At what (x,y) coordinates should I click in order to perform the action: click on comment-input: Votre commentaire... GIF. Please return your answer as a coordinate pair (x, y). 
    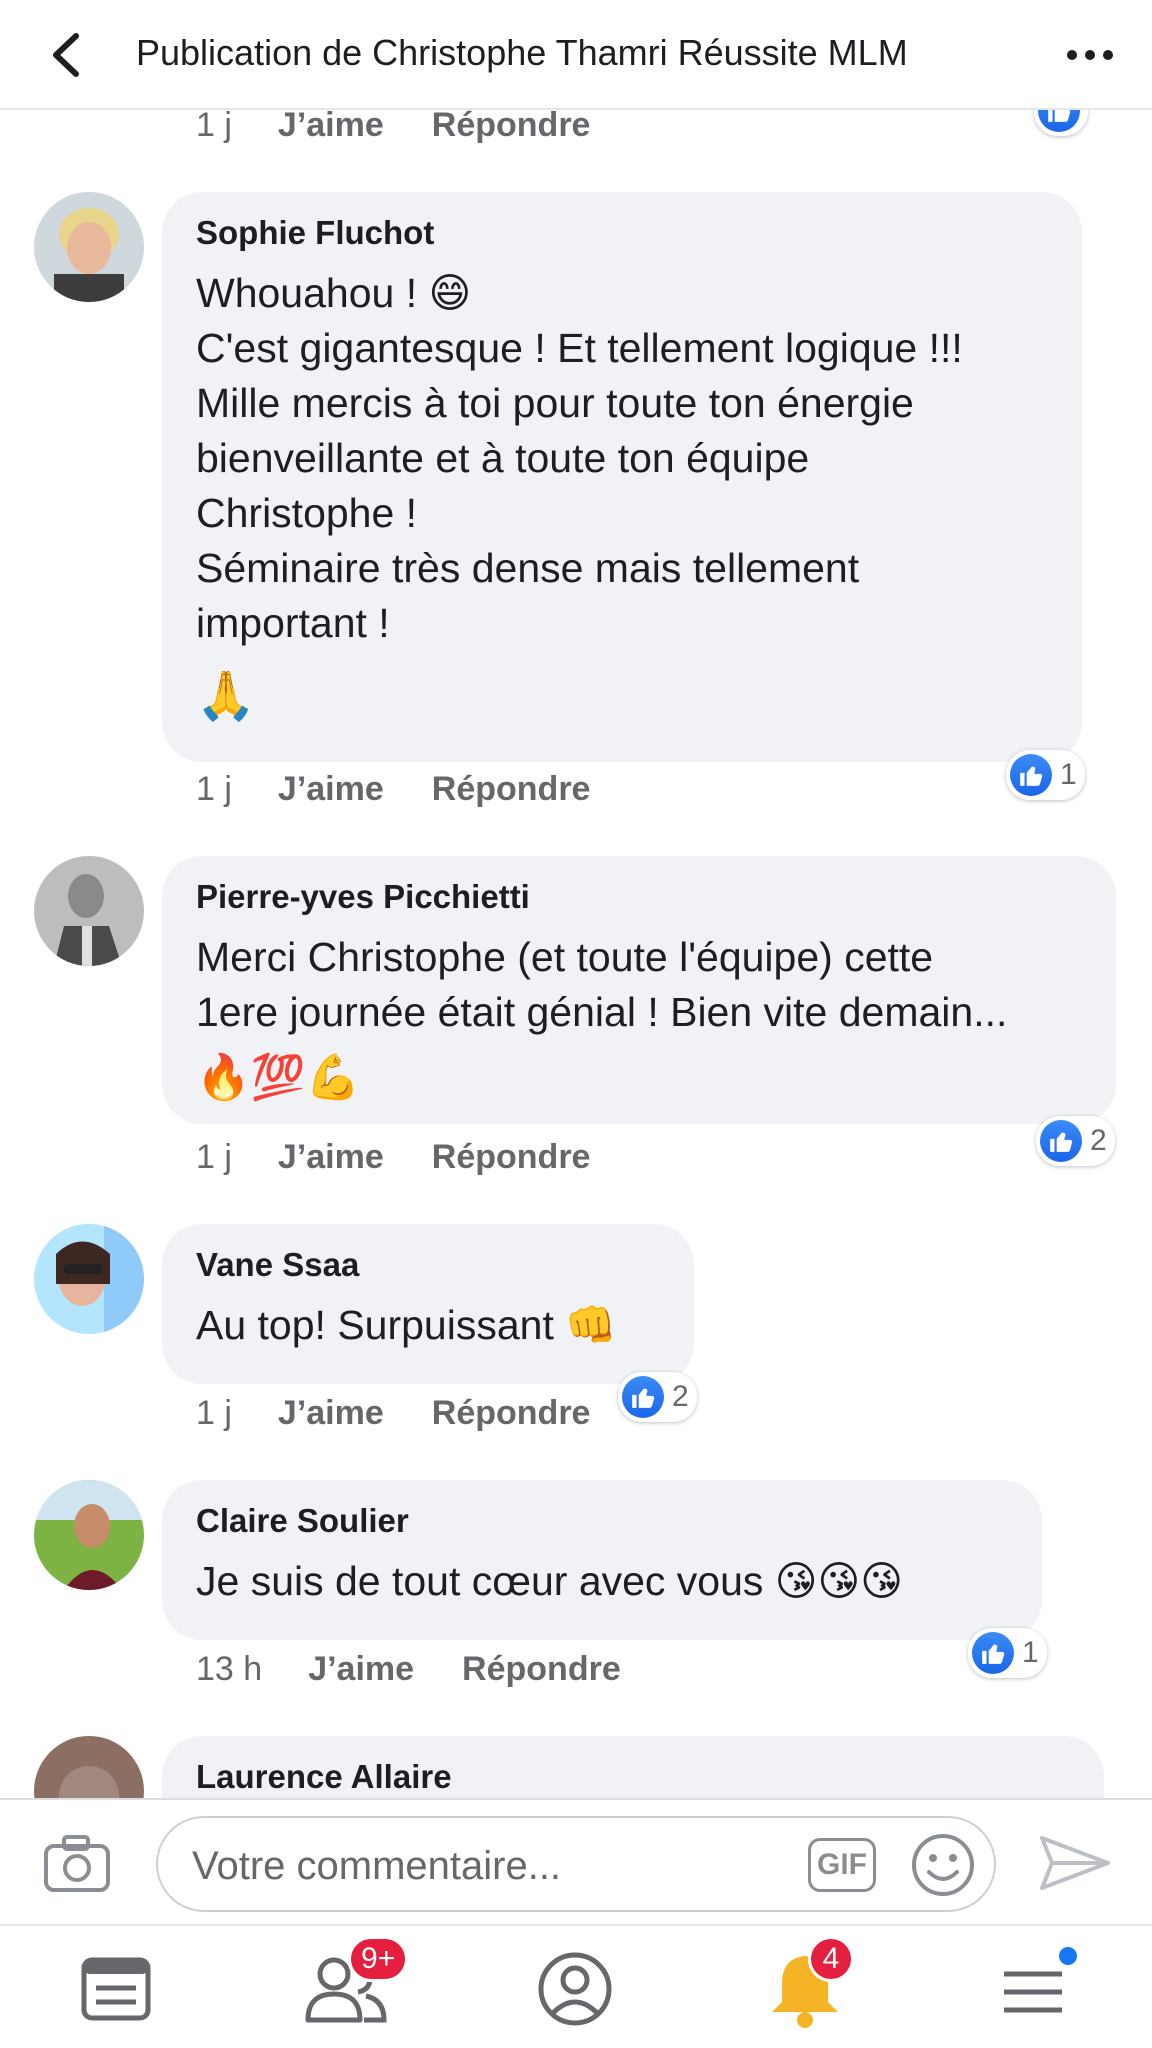
    Looking at the image, I should click on (576, 1864).